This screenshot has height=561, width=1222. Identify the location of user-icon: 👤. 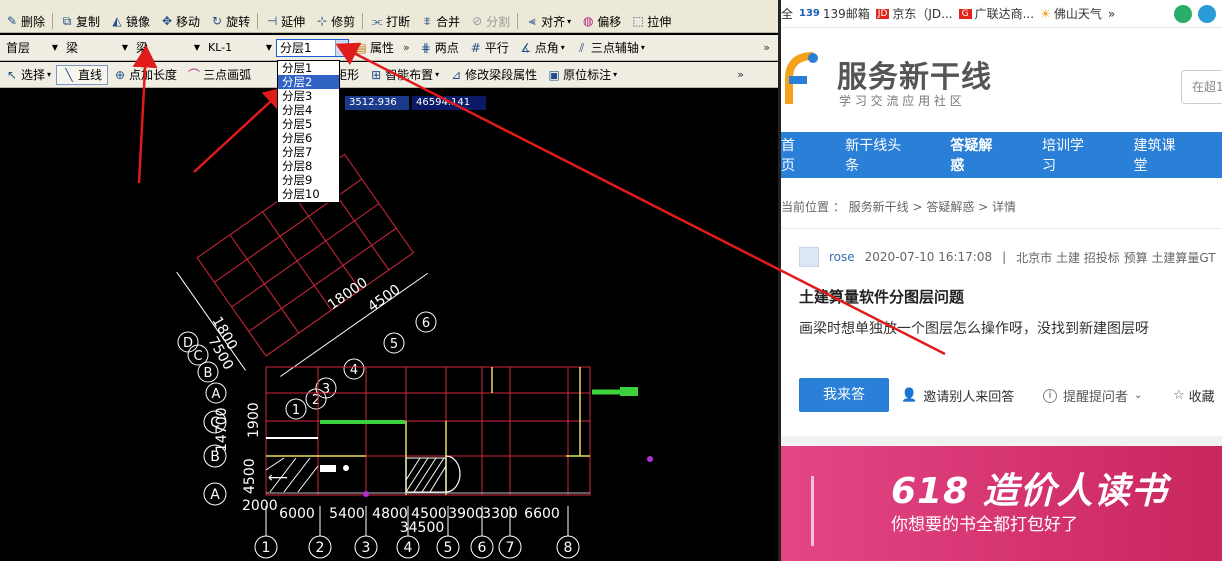
(909, 395).